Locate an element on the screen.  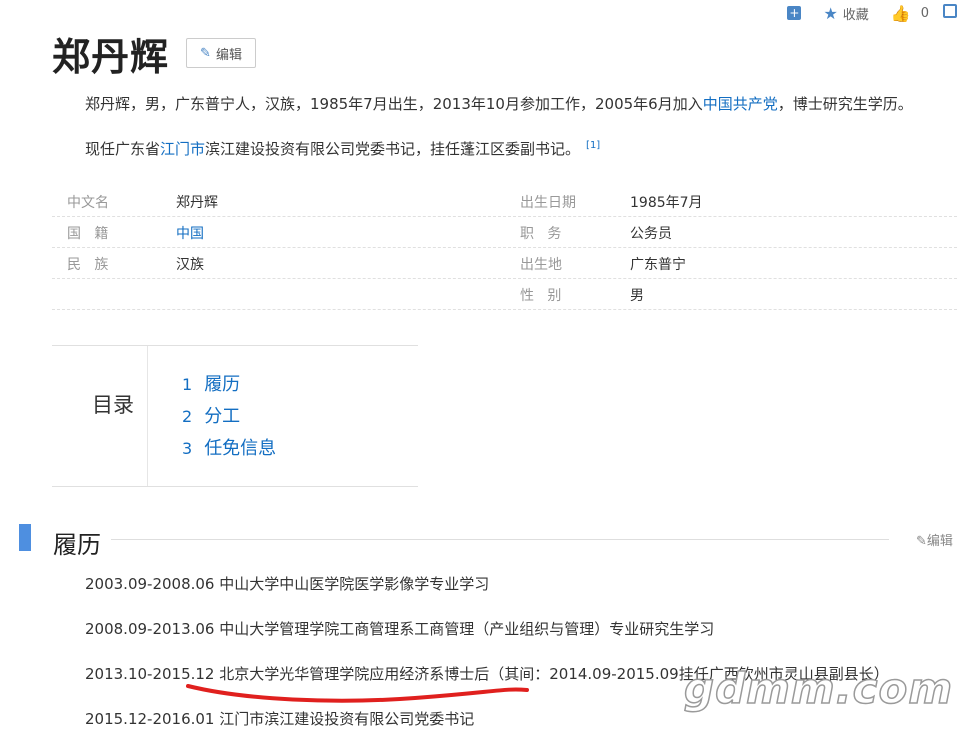
toc-number: 2 is located at coordinates (187, 416).